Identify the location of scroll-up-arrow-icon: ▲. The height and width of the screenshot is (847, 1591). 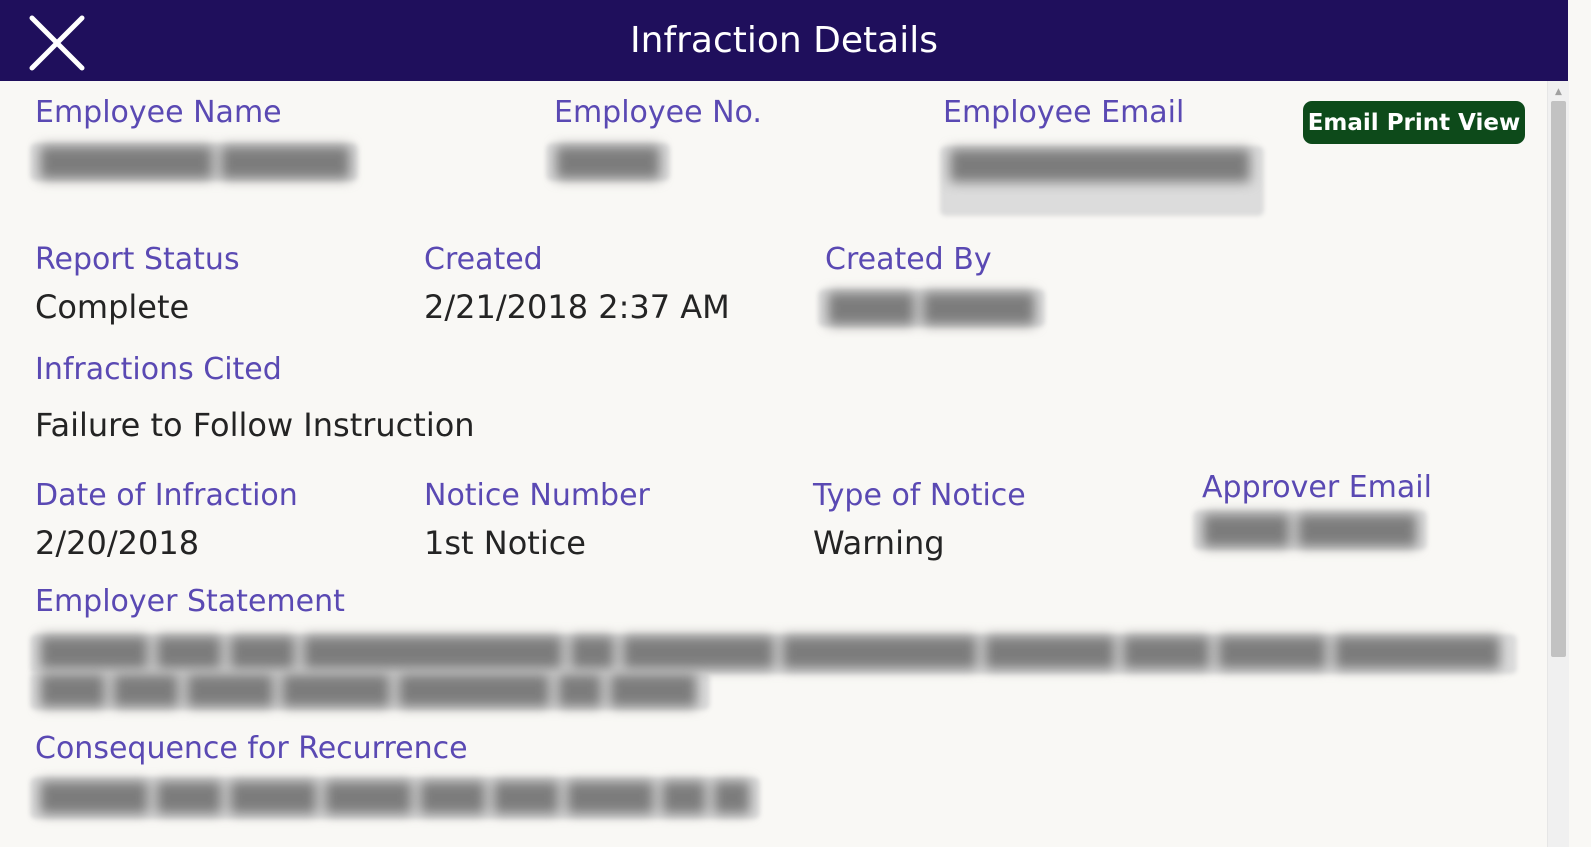
(1558, 92).